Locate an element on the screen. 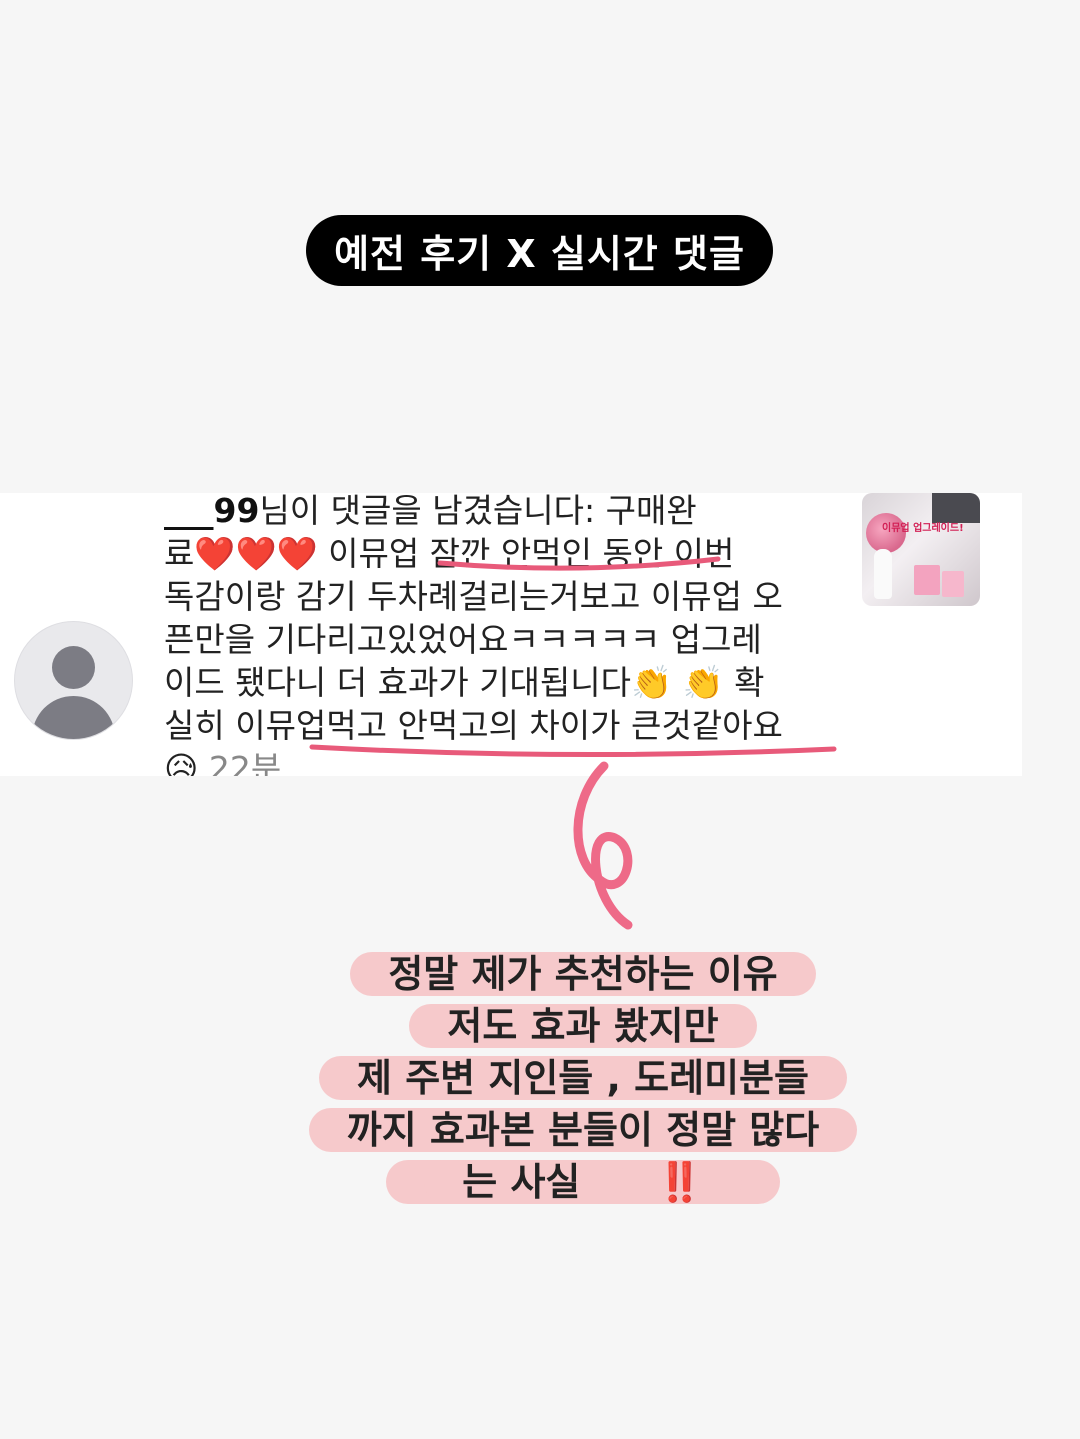 This screenshot has width=1080, height=1439. note-line-1-text: 정말 제가 추천하는 이유 is located at coordinates (583, 974).